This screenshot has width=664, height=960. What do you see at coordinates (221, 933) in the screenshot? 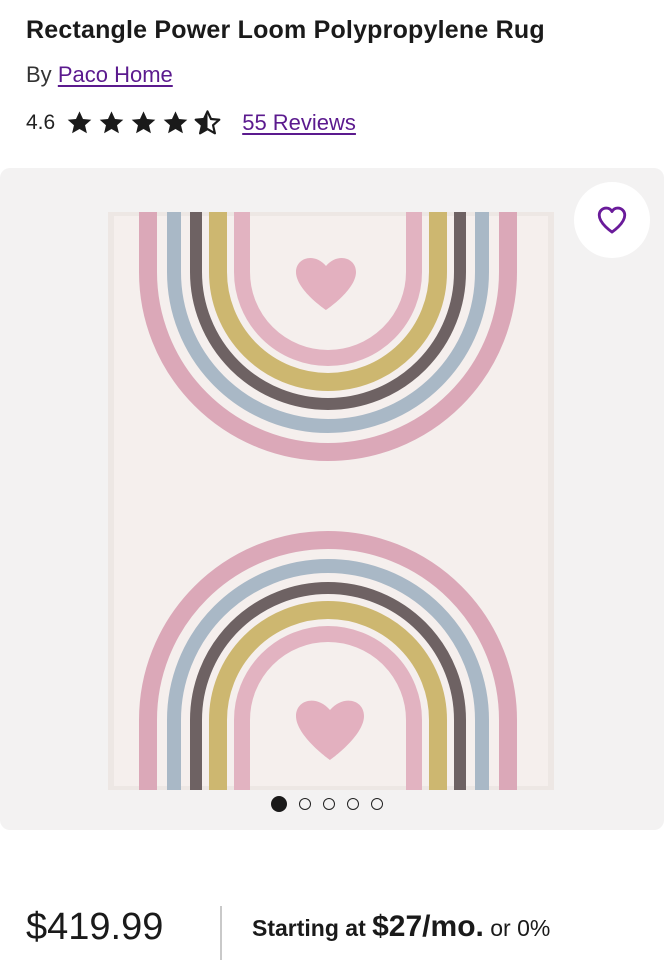
I see `price-divider` at bounding box center [221, 933].